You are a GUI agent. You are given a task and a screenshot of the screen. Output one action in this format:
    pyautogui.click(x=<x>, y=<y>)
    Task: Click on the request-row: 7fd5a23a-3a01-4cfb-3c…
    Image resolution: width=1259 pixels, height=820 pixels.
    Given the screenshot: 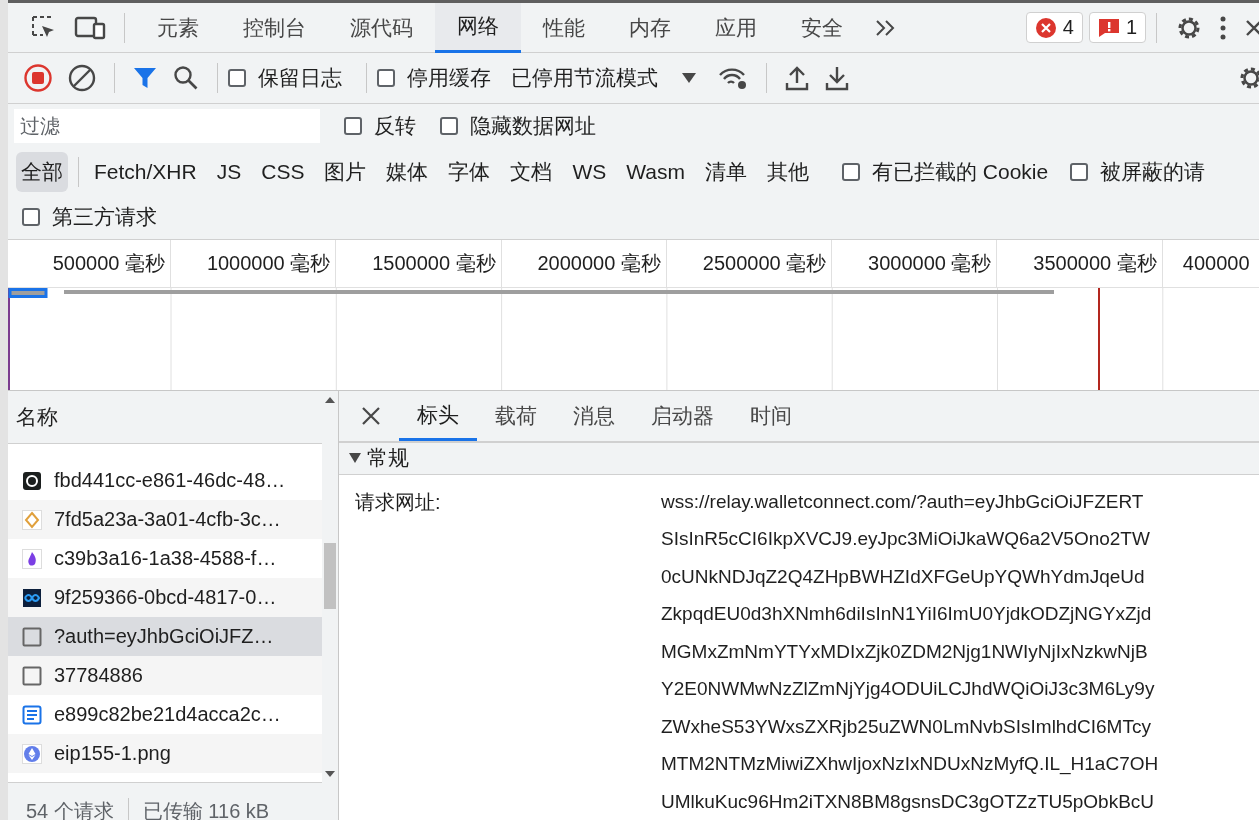 What is the action you would take?
    pyautogui.click(x=165, y=519)
    